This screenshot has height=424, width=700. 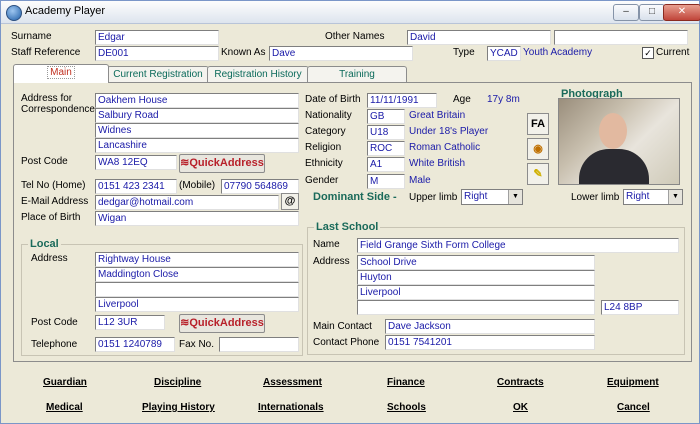 What do you see at coordinates (476, 196) in the screenshot?
I see `upper-limb-value: Right` at bounding box center [476, 196].